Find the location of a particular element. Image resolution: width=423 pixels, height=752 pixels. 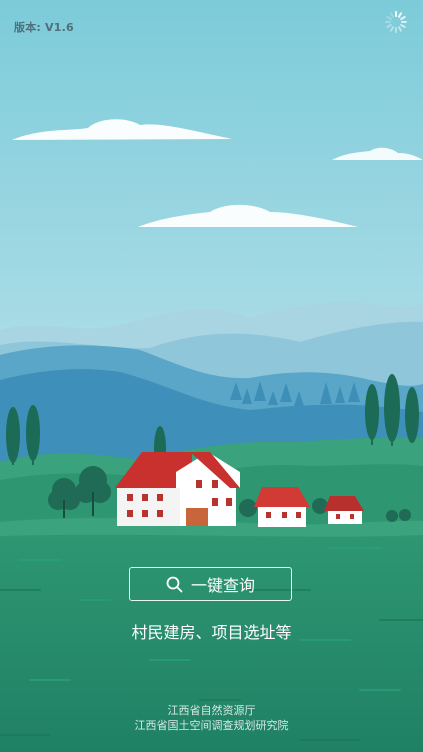

one-click-query-button: 一键查询 is located at coordinates (210, 584).